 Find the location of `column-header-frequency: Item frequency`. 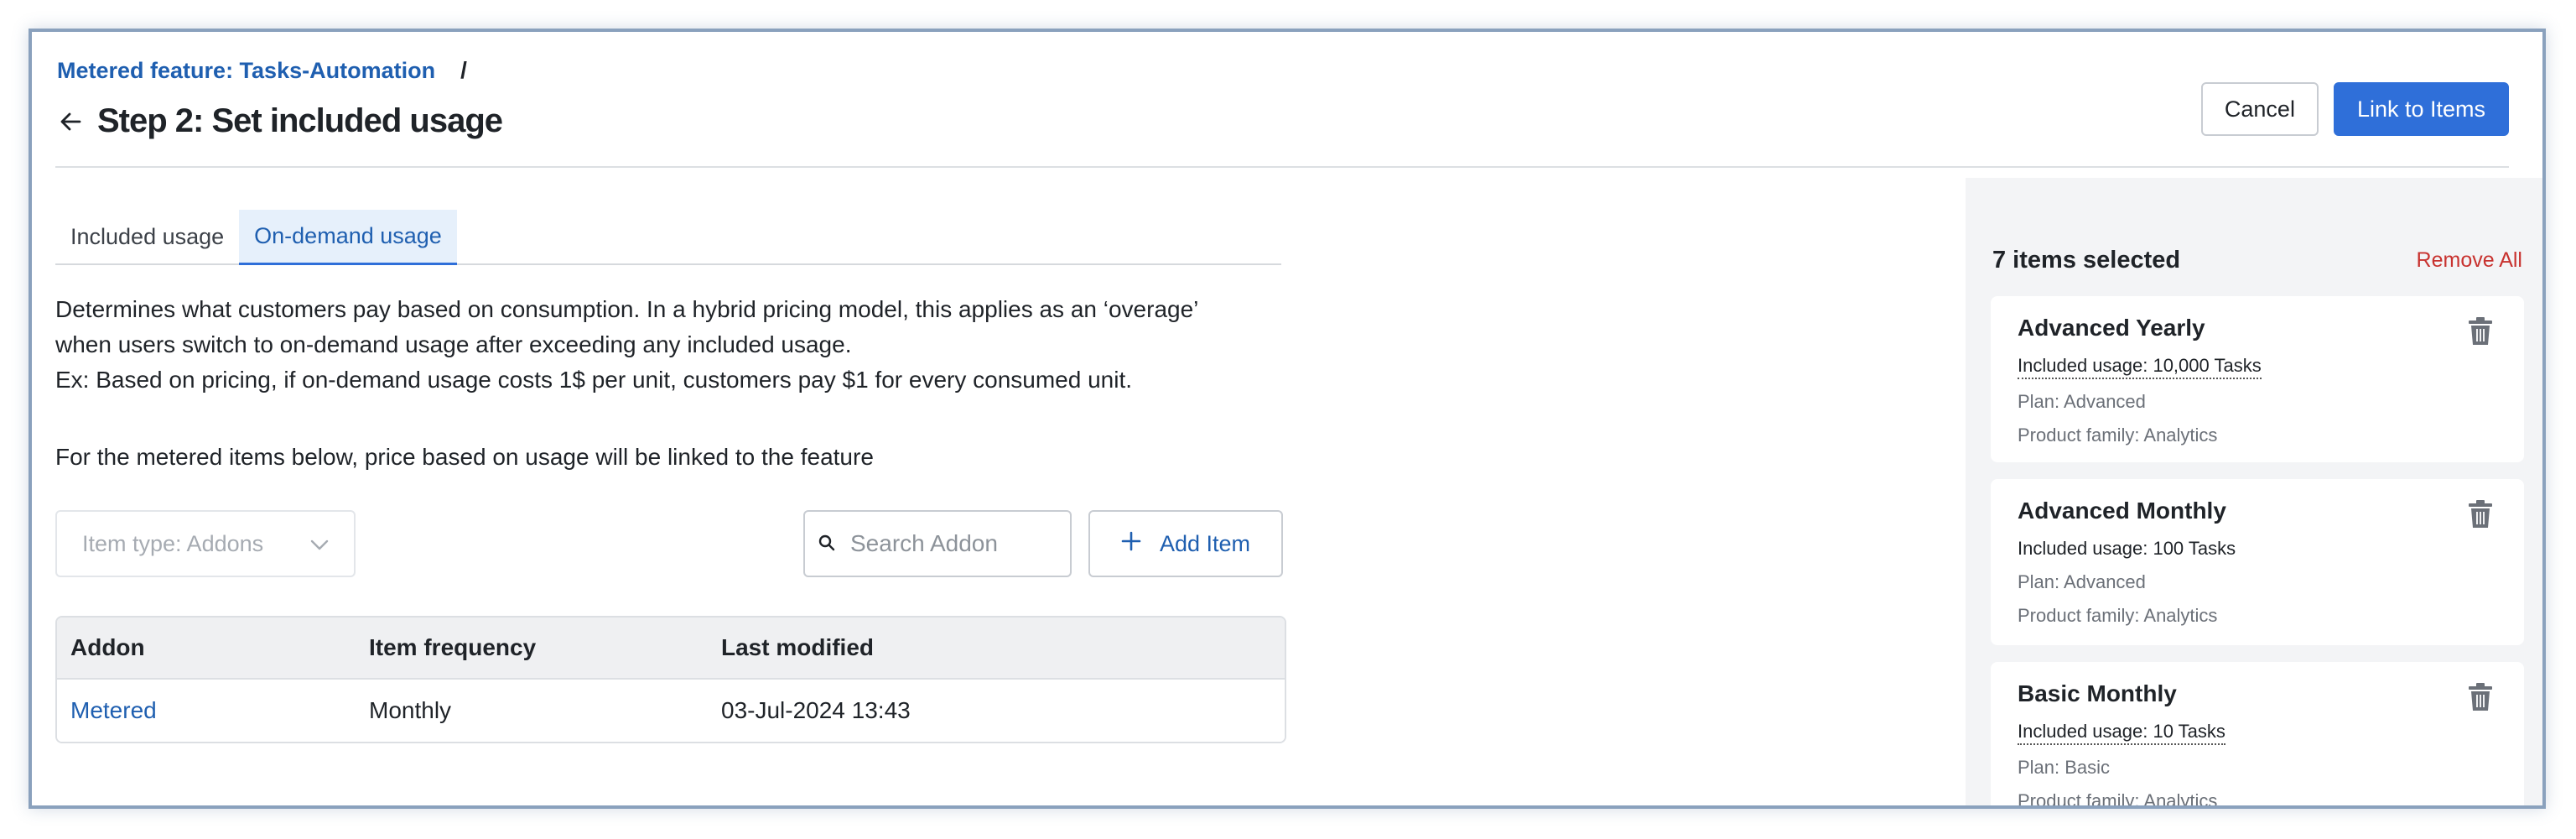

column-header-frequency: Item frequency is located at coordinates (453, 647).